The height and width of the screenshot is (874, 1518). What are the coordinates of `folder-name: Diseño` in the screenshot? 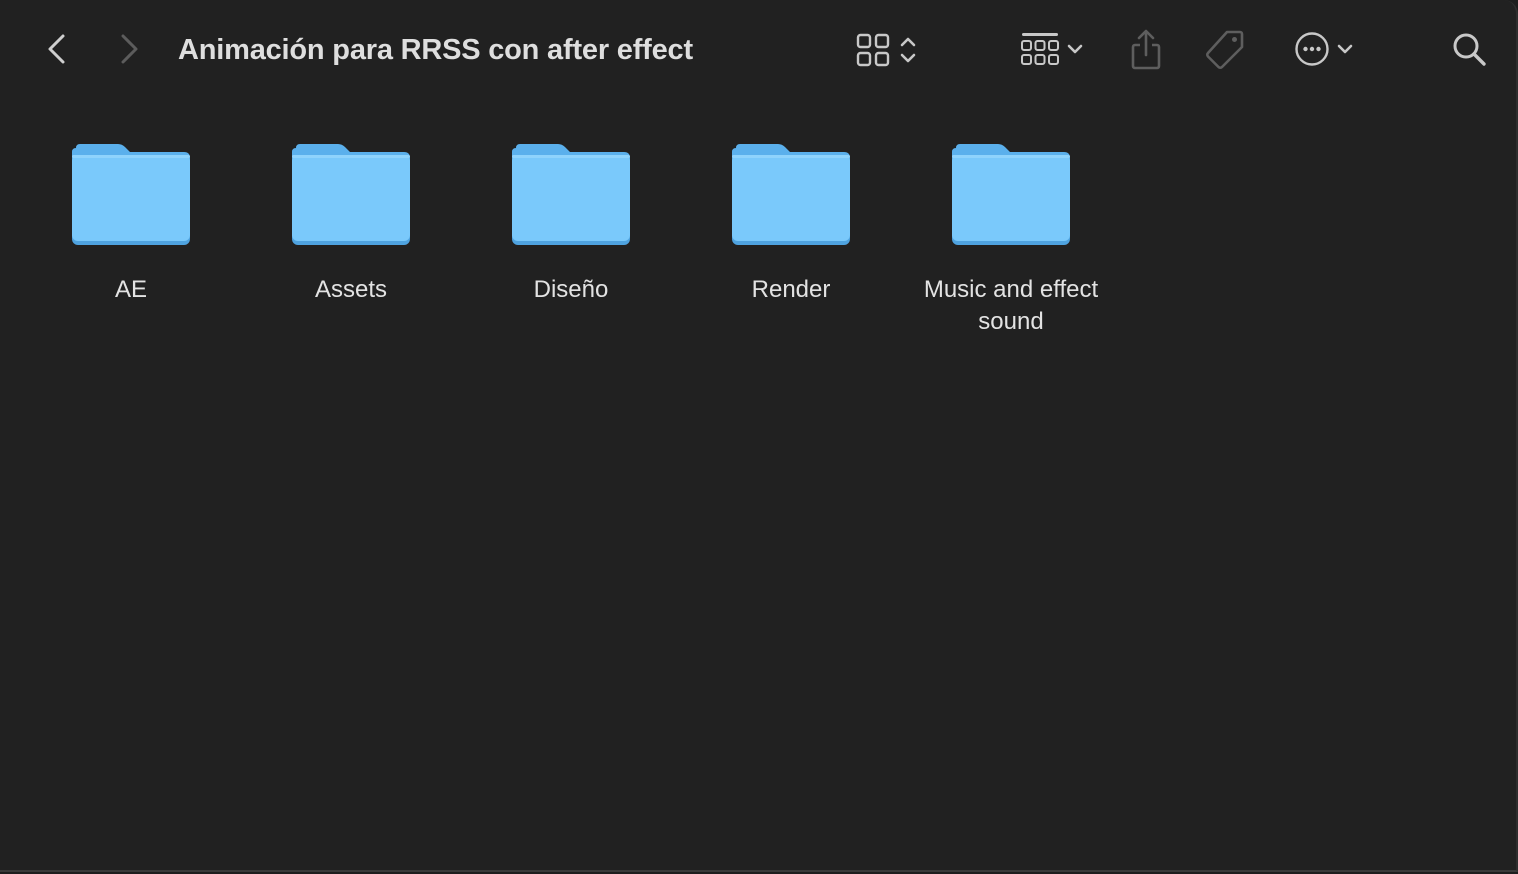 It's located at (571, 289).